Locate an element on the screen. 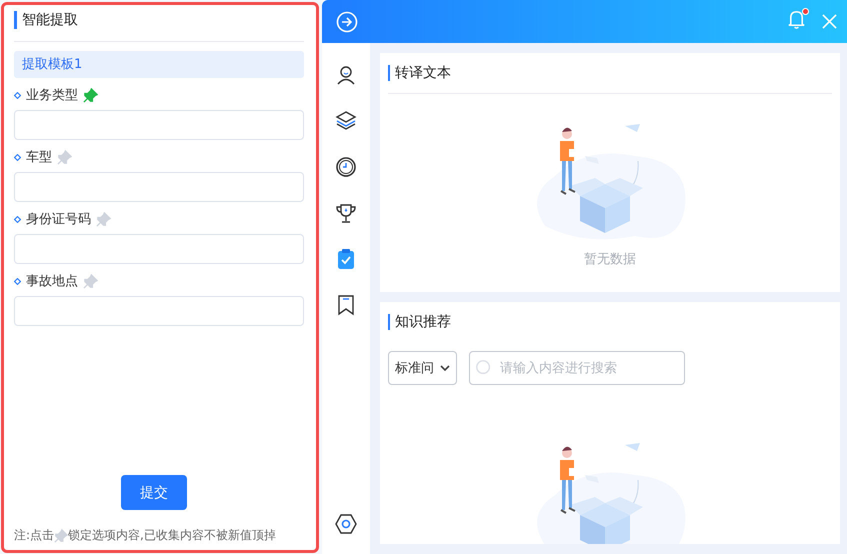 The height and width of the screenshot is (554, 847). card-title: 转译文本 is located at coordinates (610, 73).